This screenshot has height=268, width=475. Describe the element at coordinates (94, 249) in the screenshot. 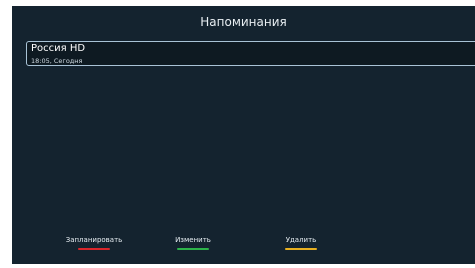

I see `red-key-indicator` at that location.